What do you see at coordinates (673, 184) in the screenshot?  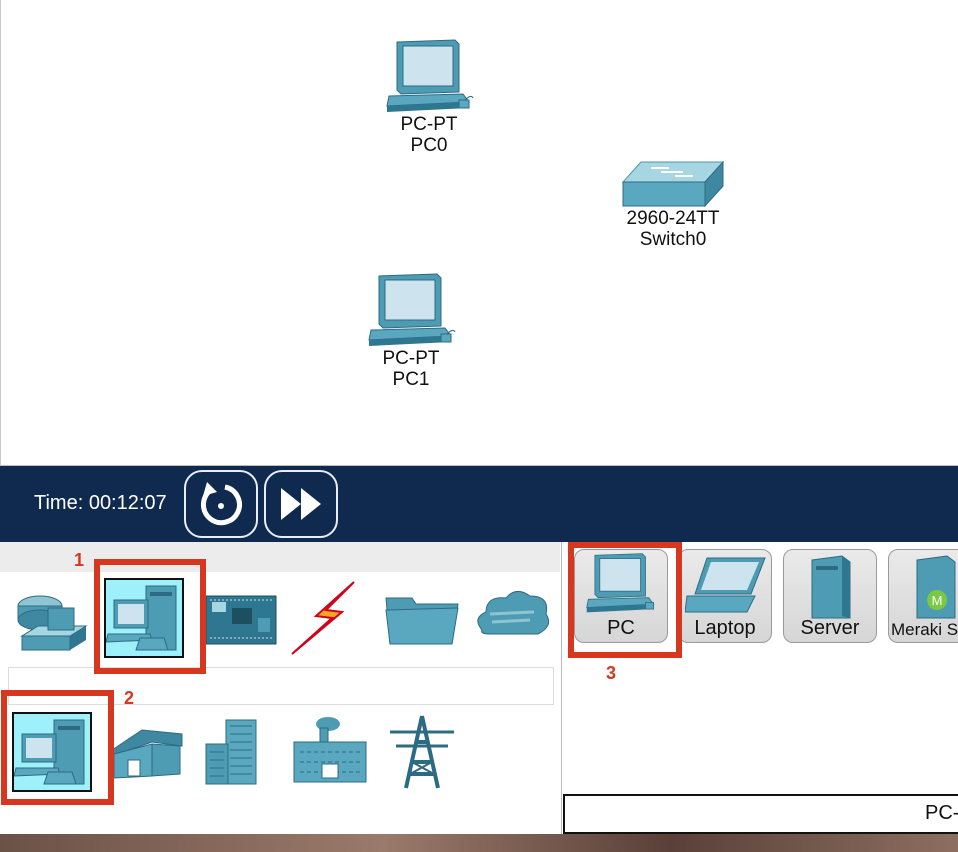 I see `switch-icon` at bounding box center [673, 184].